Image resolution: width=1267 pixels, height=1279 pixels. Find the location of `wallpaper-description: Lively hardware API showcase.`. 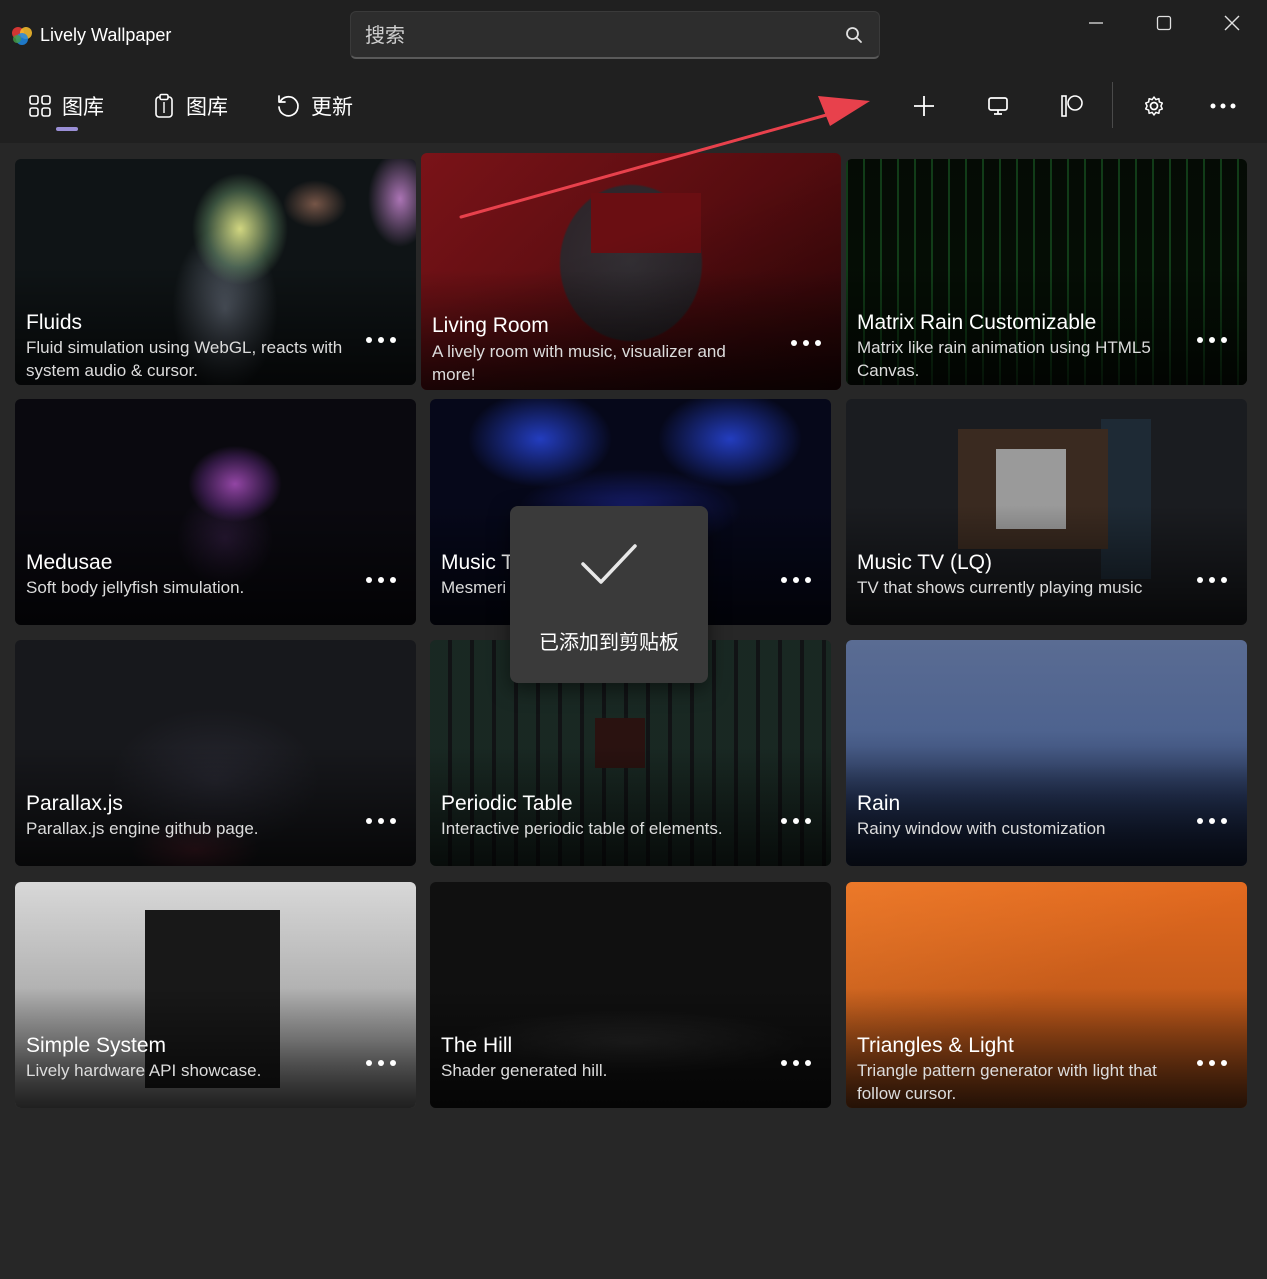

wallpaper-description: Lively hardware API showcase. is located at coordinates (144, 1070).